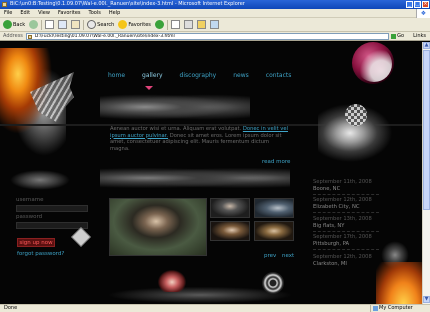 The image size is (430, 312). Describe the element at coordinates (270, 256) in the screenshot. I see `gallery-prev-link: prev` at that location.